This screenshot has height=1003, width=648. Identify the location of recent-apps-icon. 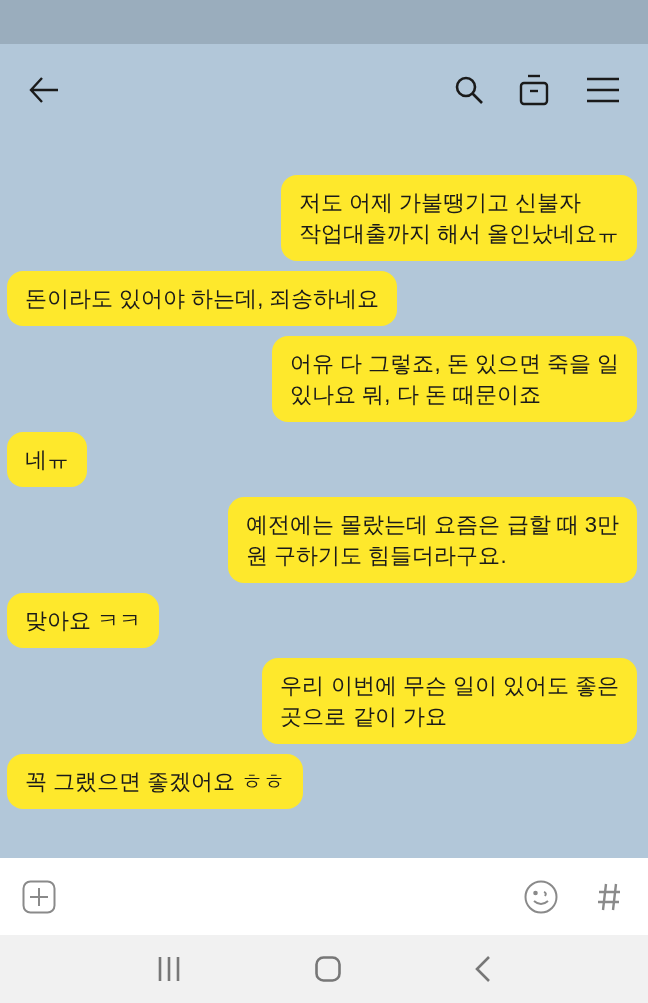
(169, 969).